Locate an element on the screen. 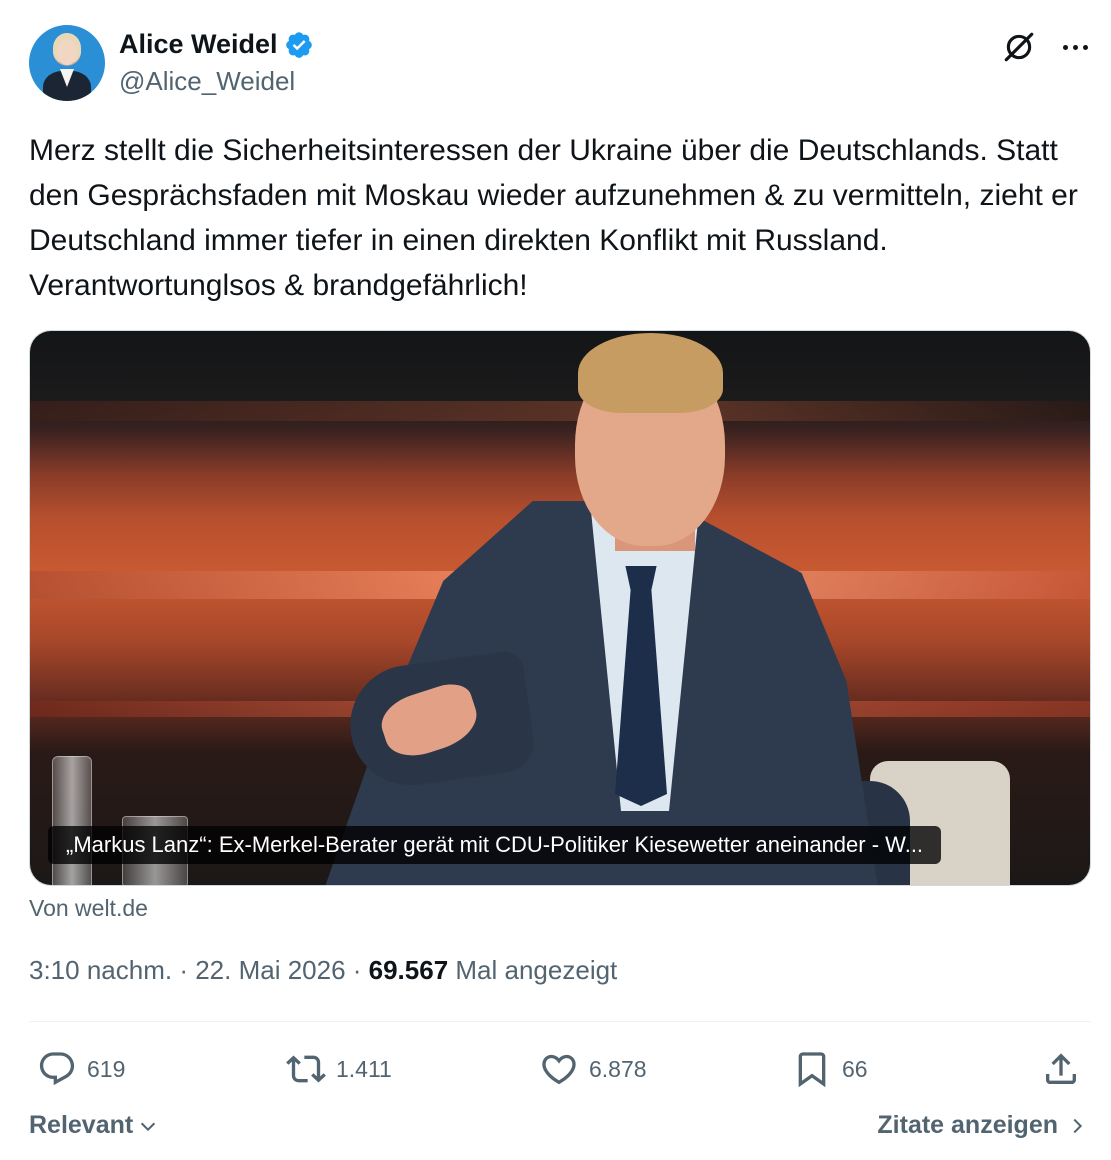  water-carafe is located at coordinates (72, 820).